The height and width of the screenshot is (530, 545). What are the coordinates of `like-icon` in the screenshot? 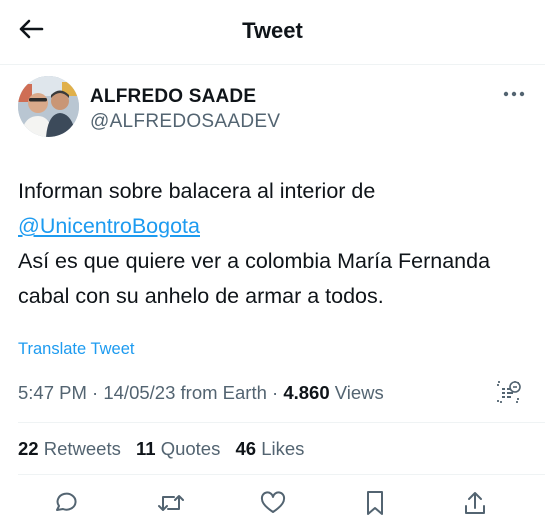 It's located at (273, 503).